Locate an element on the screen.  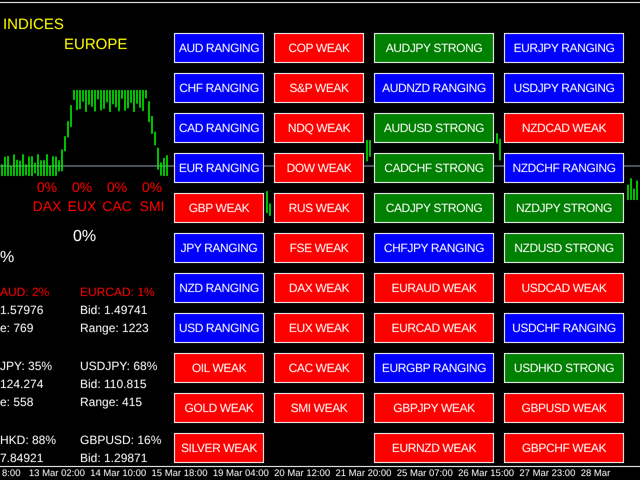
signal-button: EURNZD WEAK is located at coordinates (434, 448).